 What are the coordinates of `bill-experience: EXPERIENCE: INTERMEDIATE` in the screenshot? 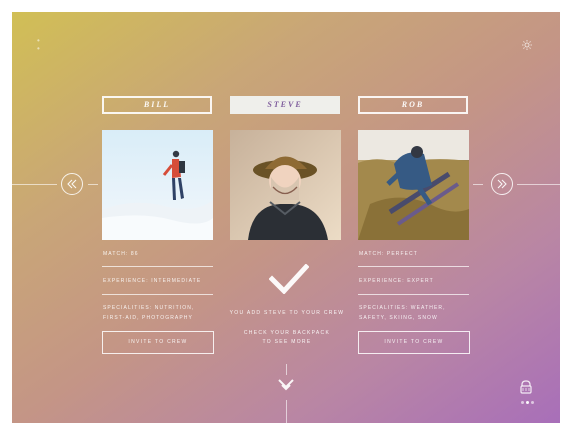 It's located at (152, 281).